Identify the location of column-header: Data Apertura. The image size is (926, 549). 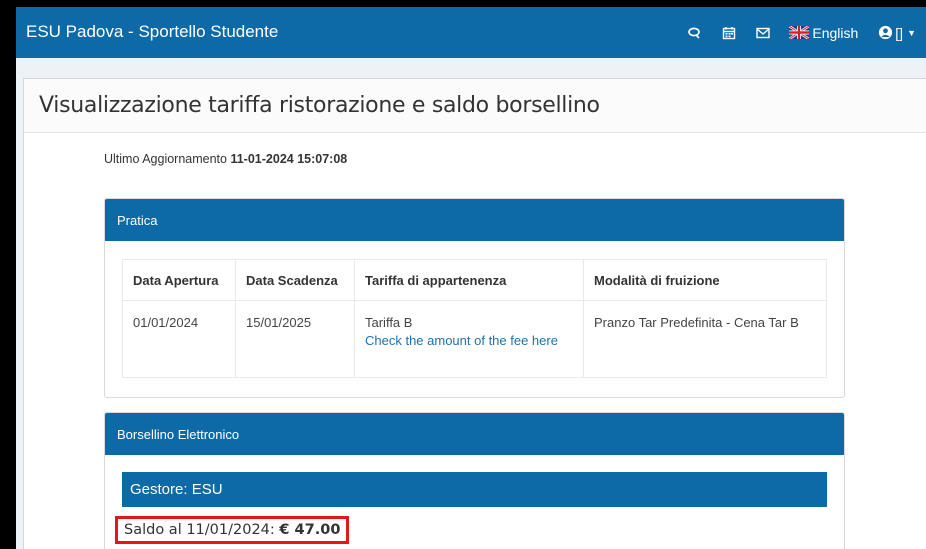
(179, 280).